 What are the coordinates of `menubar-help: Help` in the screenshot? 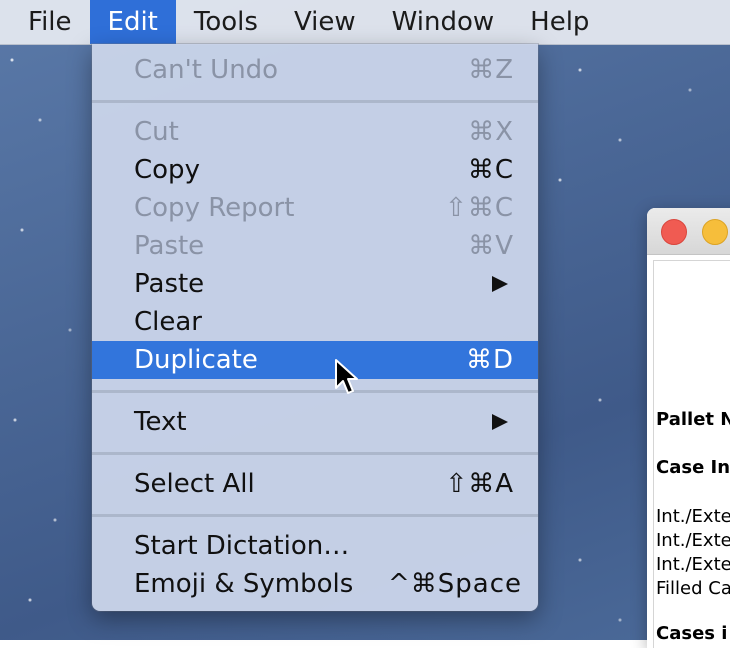 It's located at (559, 22).